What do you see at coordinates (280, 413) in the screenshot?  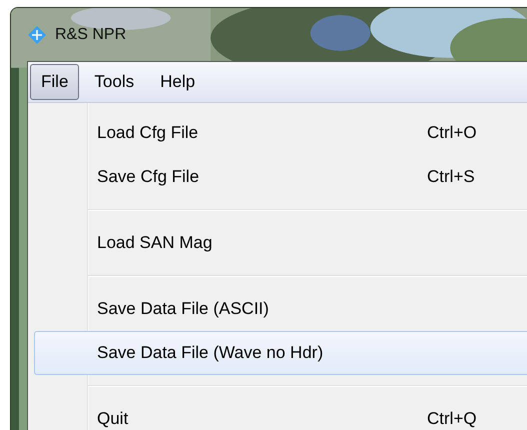 I see `menu-item: Quit Ctrl+Q` at bounding box center [280, 413].